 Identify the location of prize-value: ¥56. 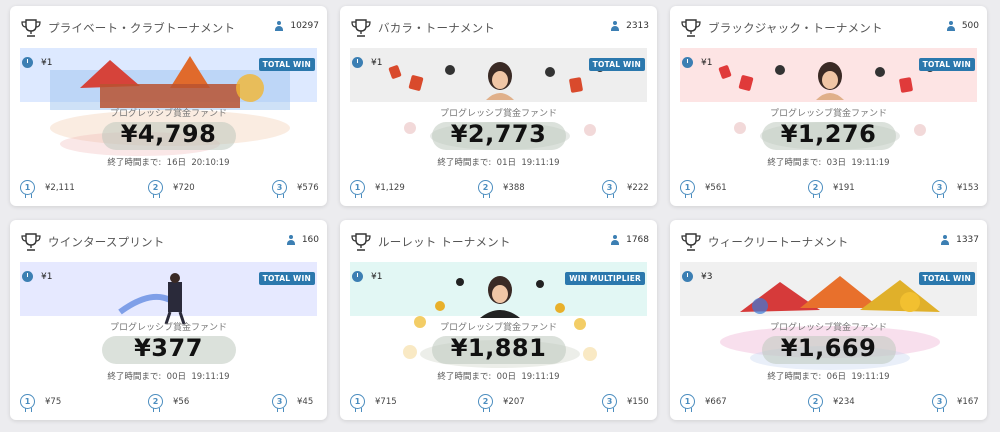
(181, 401).